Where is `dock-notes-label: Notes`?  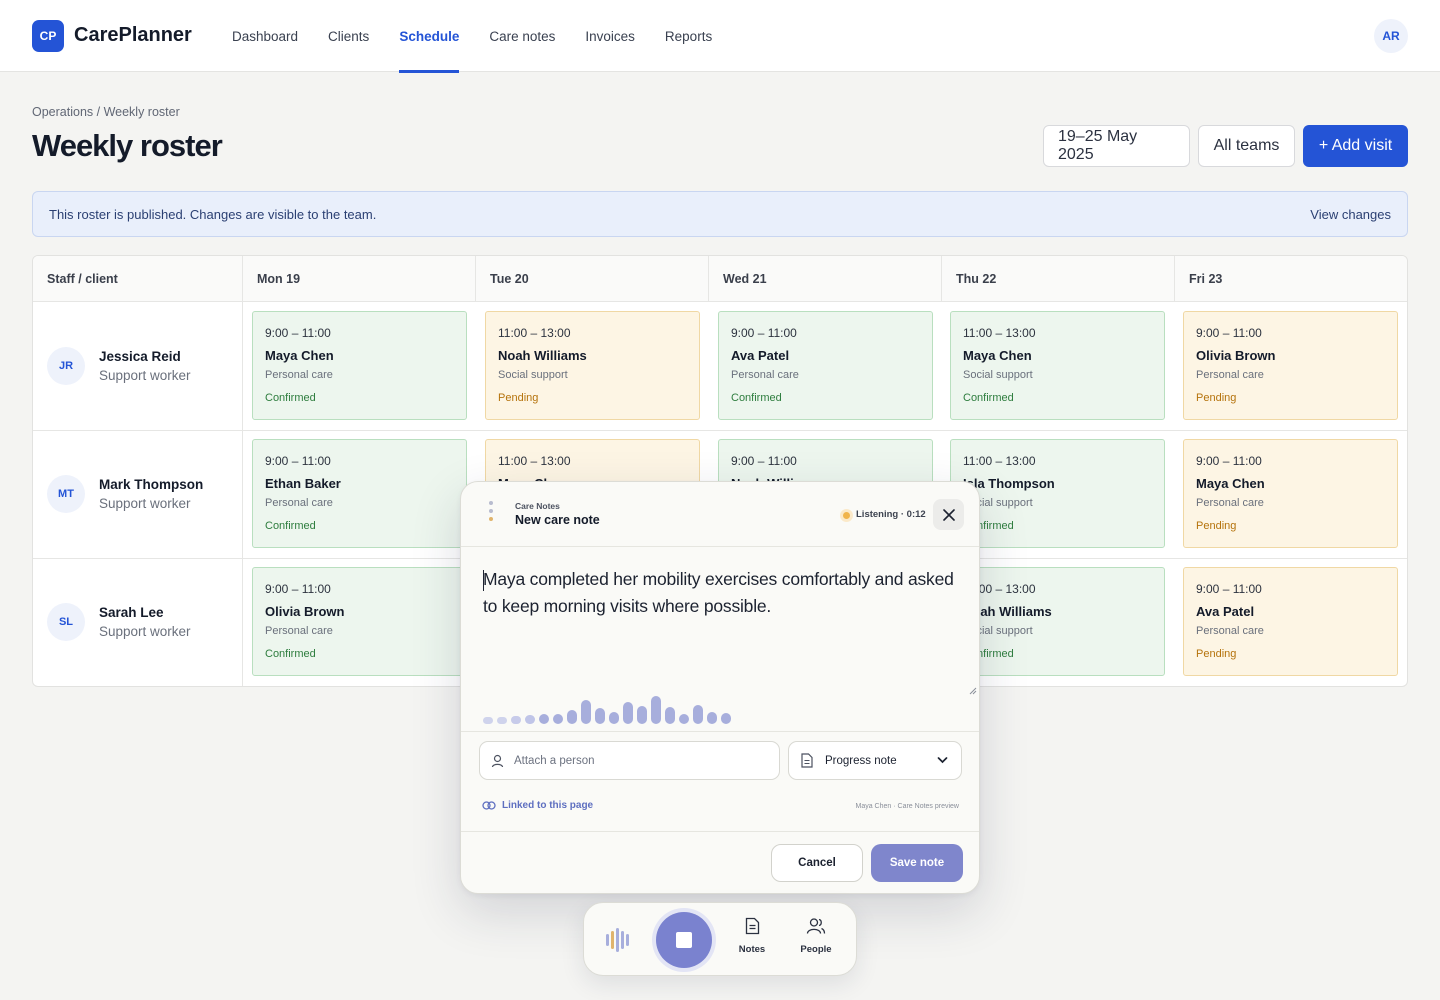 dock-notes-label: Notes is located at coordinates (752, 949).